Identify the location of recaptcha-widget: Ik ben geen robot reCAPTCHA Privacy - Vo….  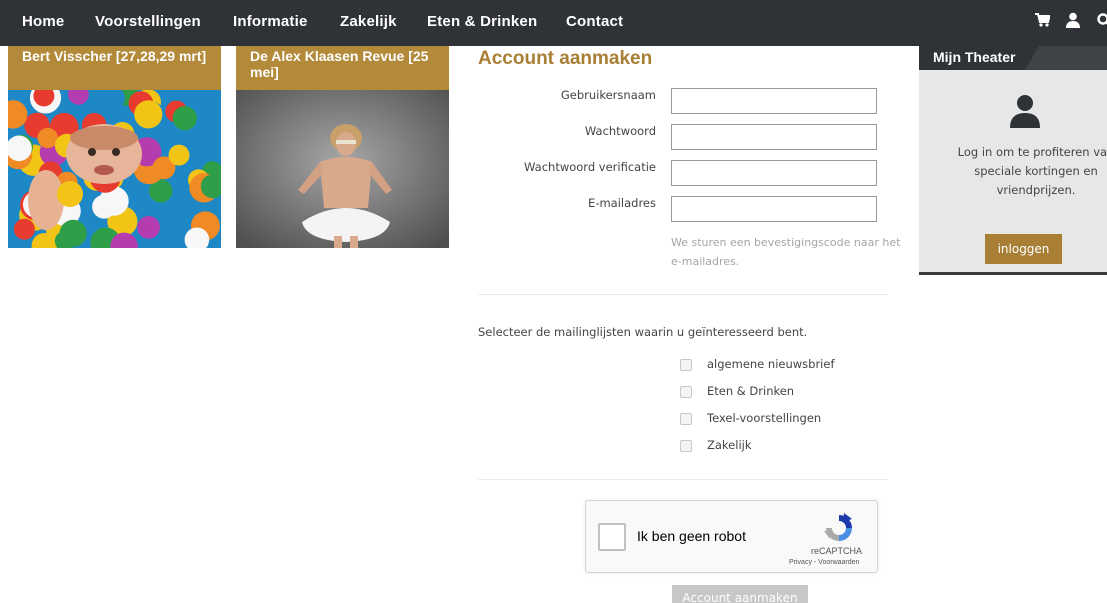
(731, 536).